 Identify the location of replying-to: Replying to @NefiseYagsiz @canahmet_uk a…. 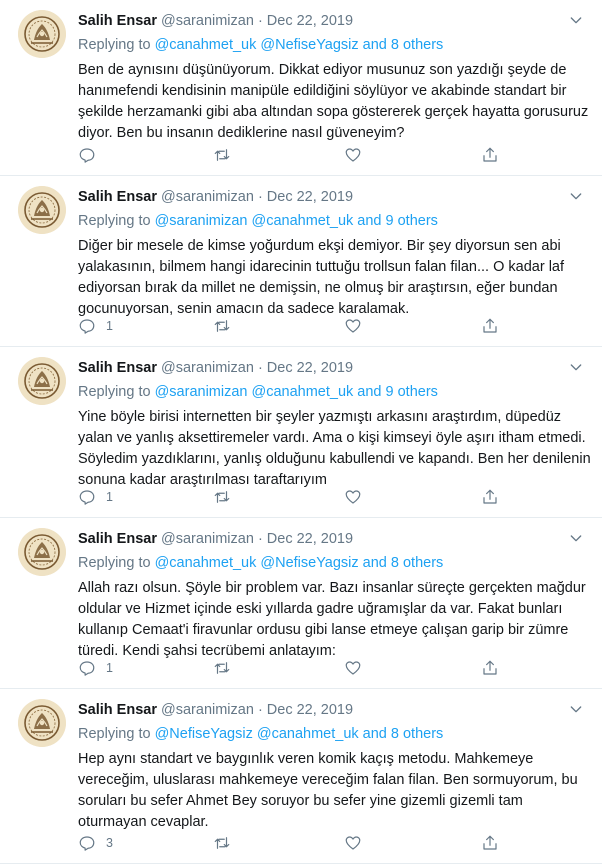
(260, 734).